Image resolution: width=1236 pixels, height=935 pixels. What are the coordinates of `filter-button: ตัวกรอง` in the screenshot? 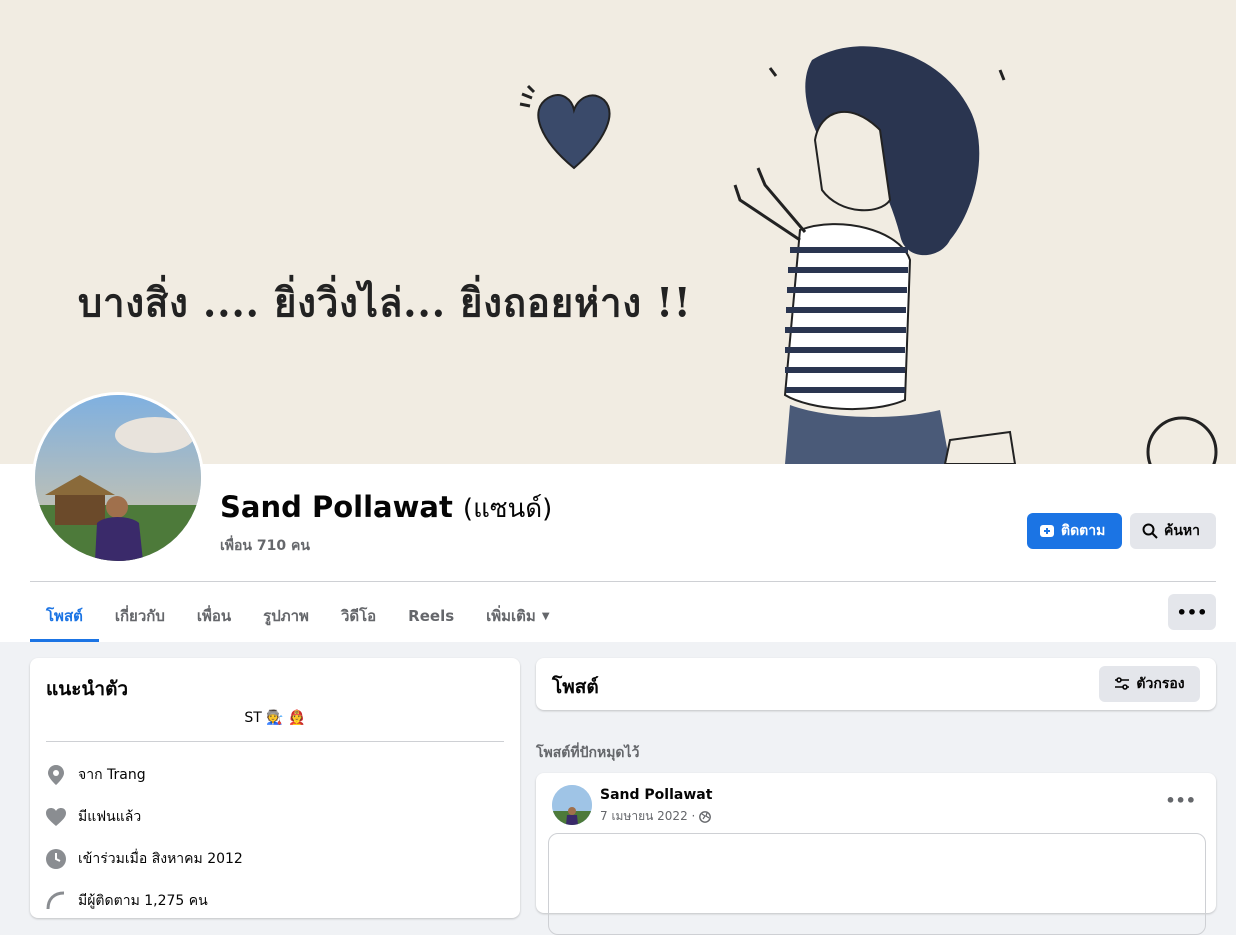 It's located at (1149, 684).